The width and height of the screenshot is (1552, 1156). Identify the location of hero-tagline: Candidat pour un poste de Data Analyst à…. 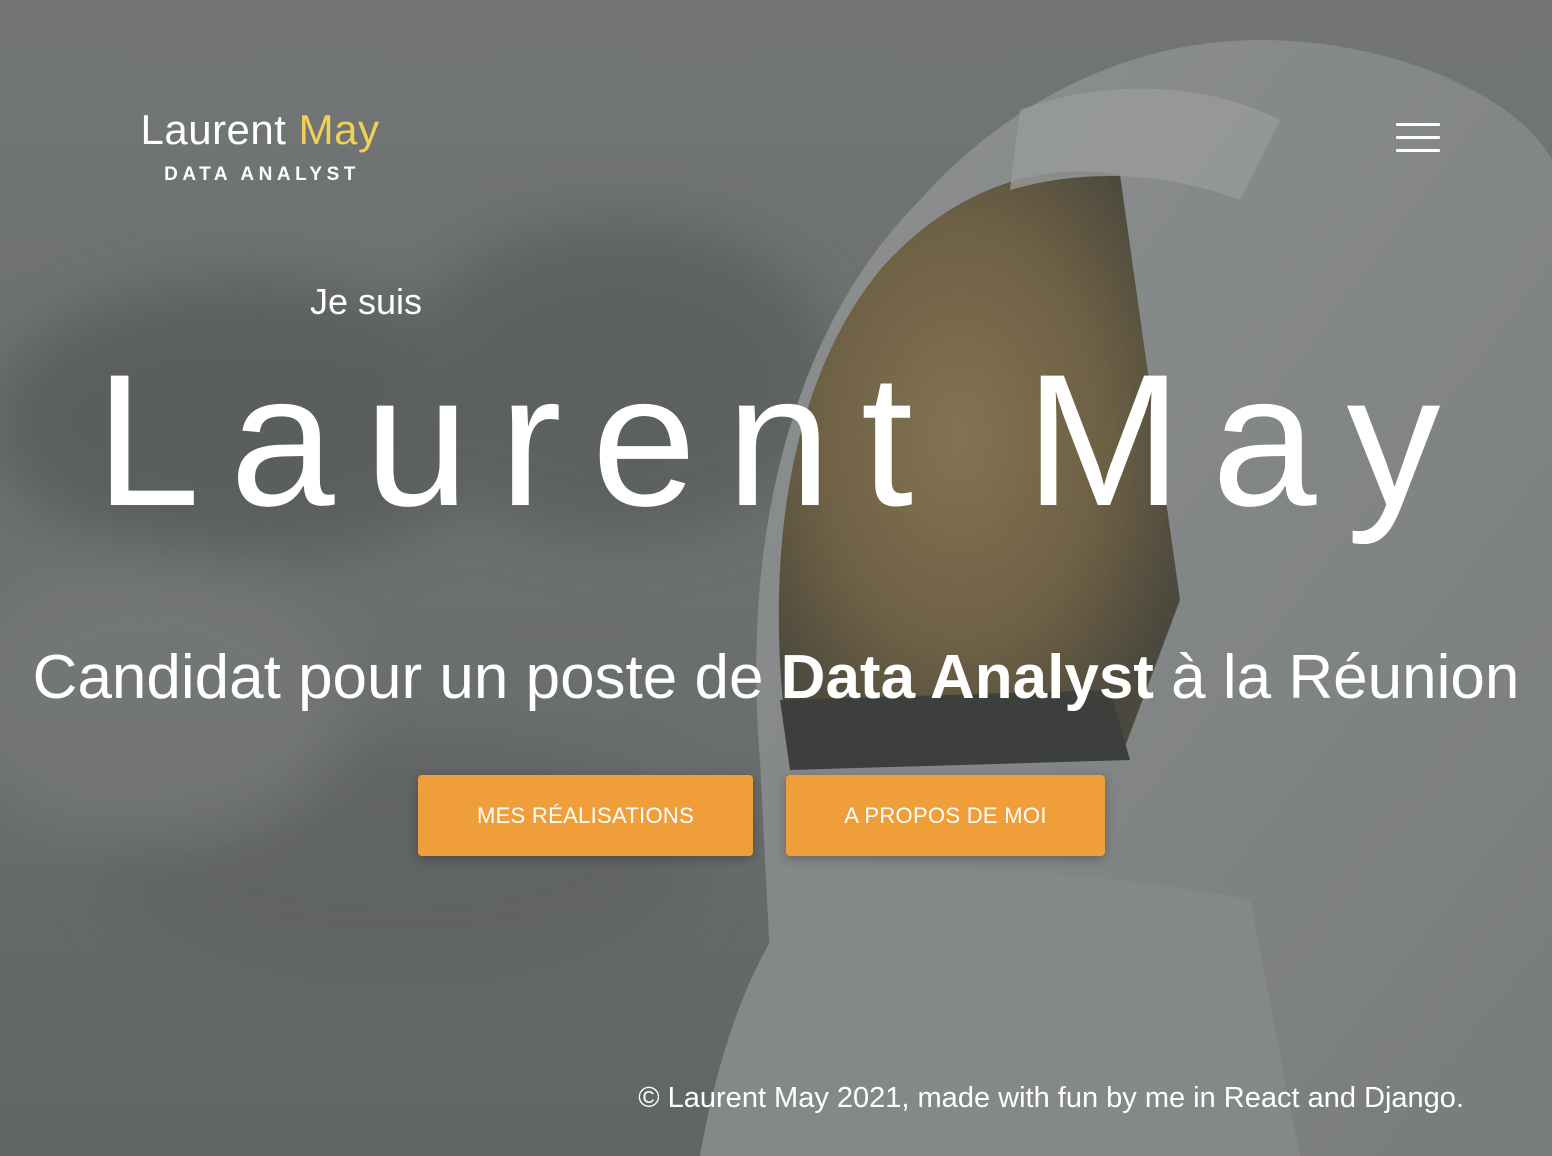
(776, 678).